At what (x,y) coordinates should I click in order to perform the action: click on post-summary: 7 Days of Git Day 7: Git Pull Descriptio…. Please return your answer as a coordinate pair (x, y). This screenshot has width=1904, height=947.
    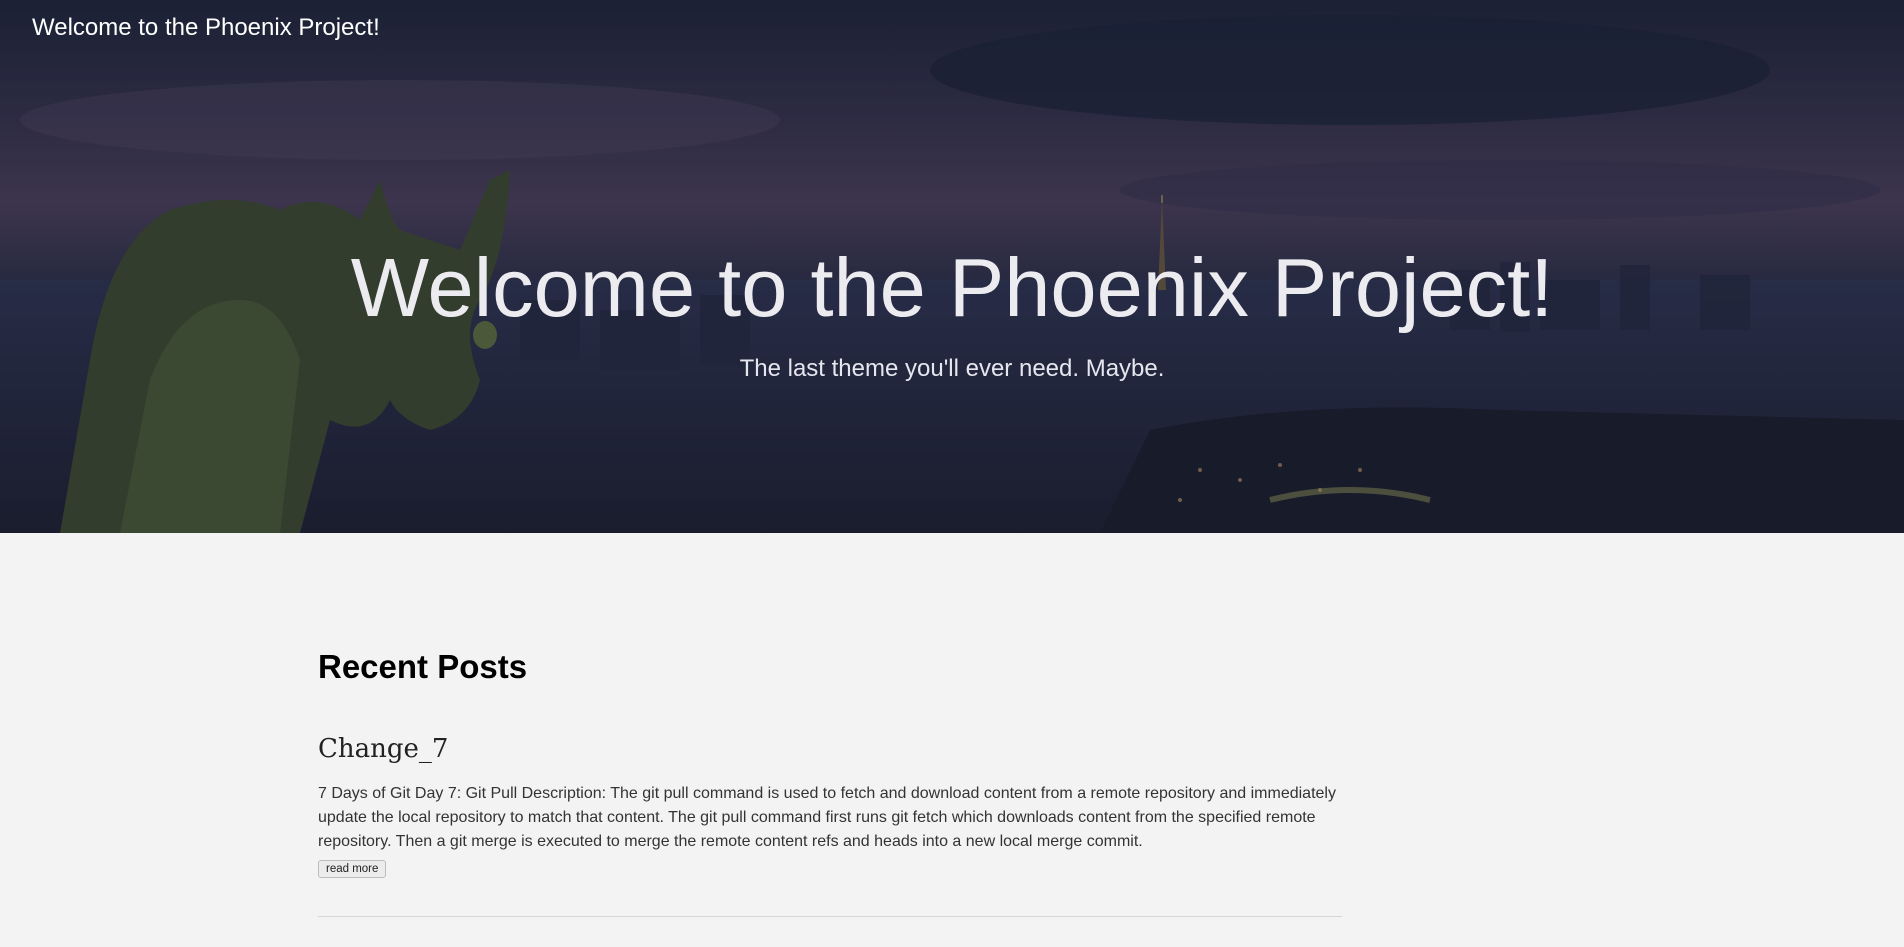
    Looking at the image, I should click on (827, 817).